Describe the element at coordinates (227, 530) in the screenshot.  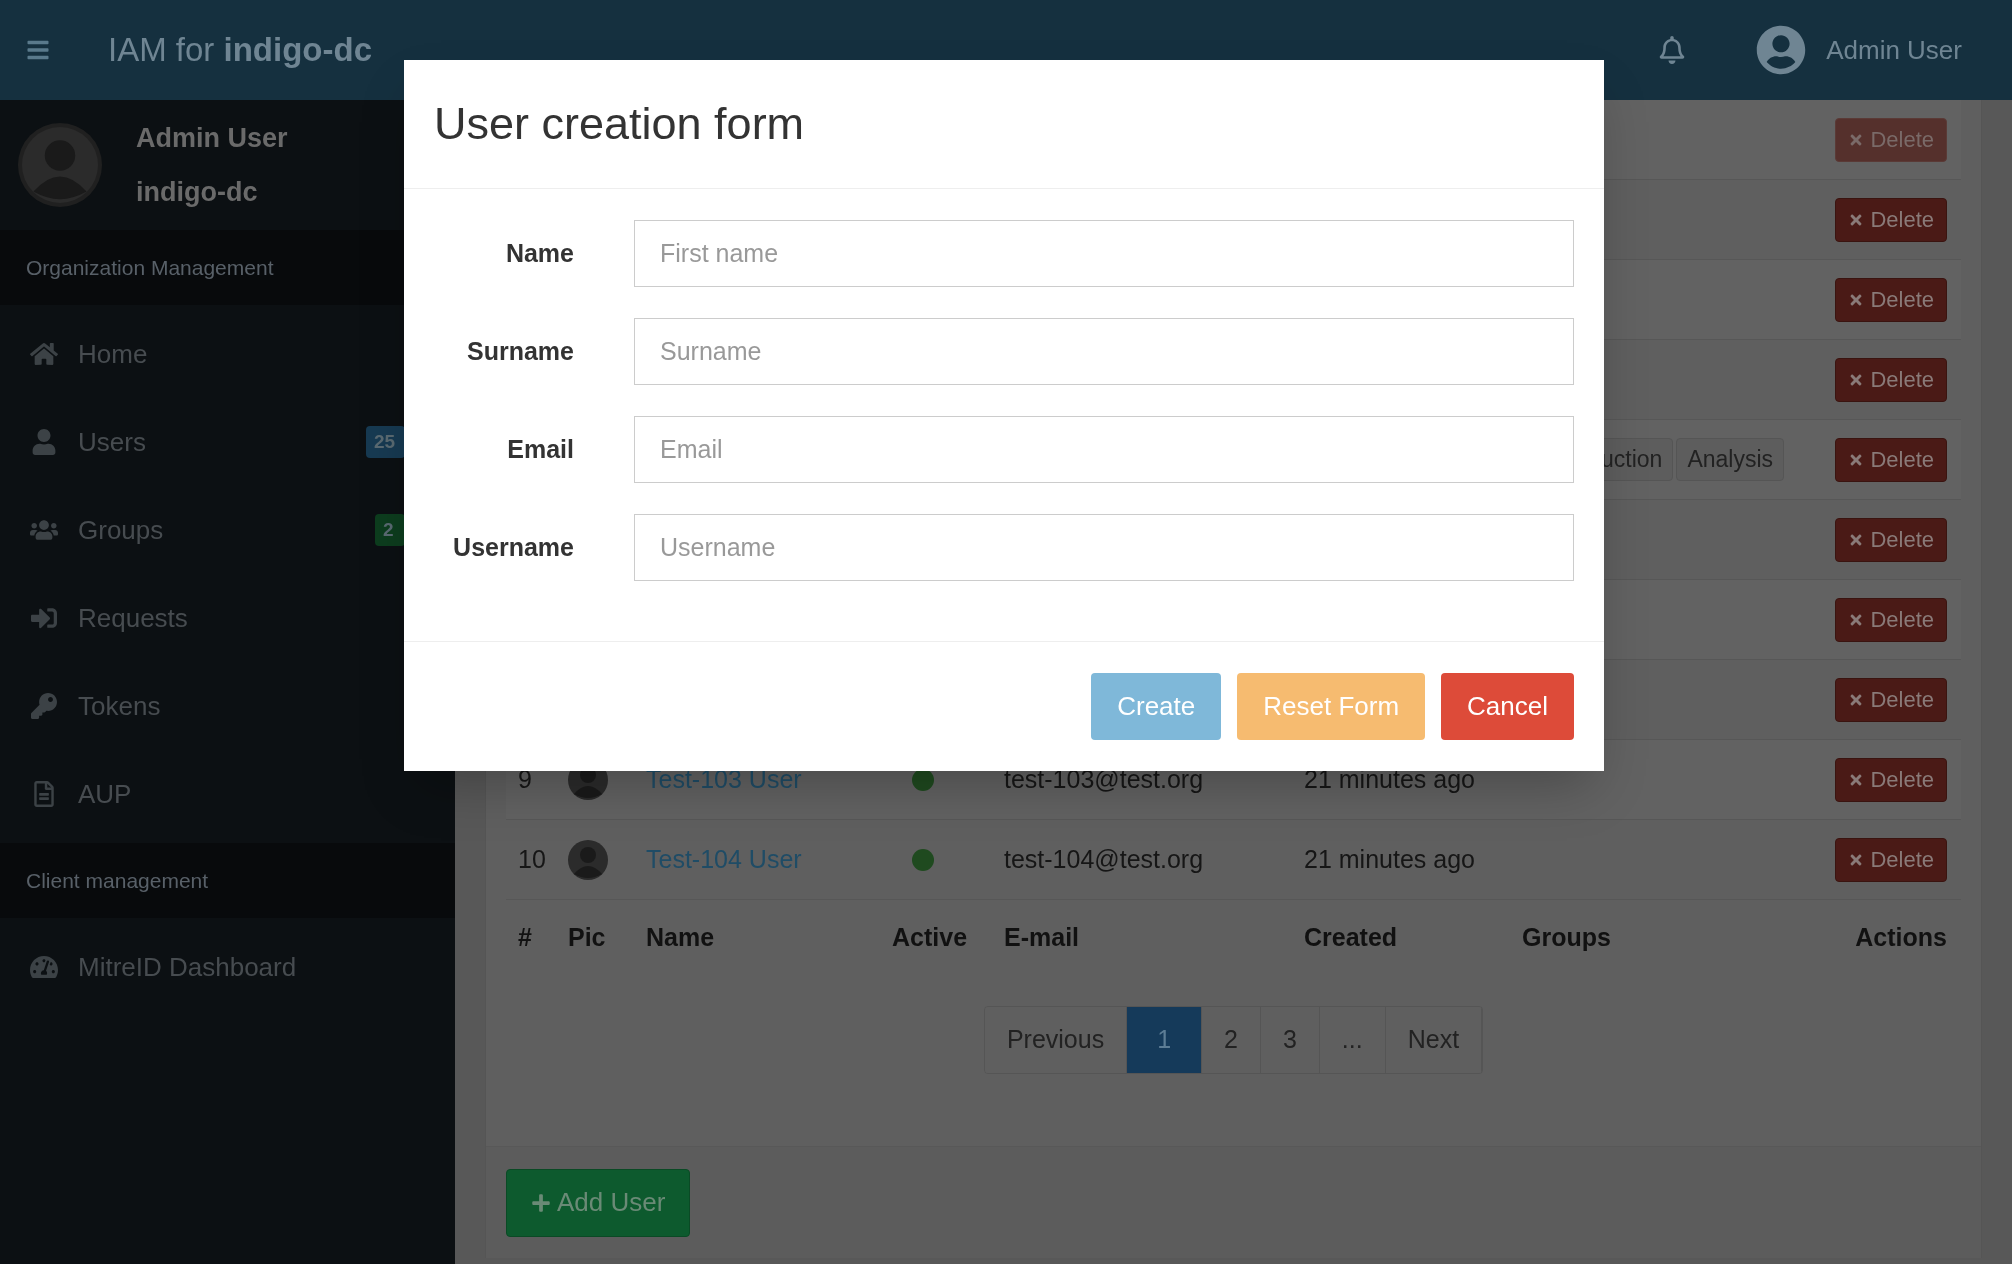
I see `sidebar-item: Groups 2` at that location.